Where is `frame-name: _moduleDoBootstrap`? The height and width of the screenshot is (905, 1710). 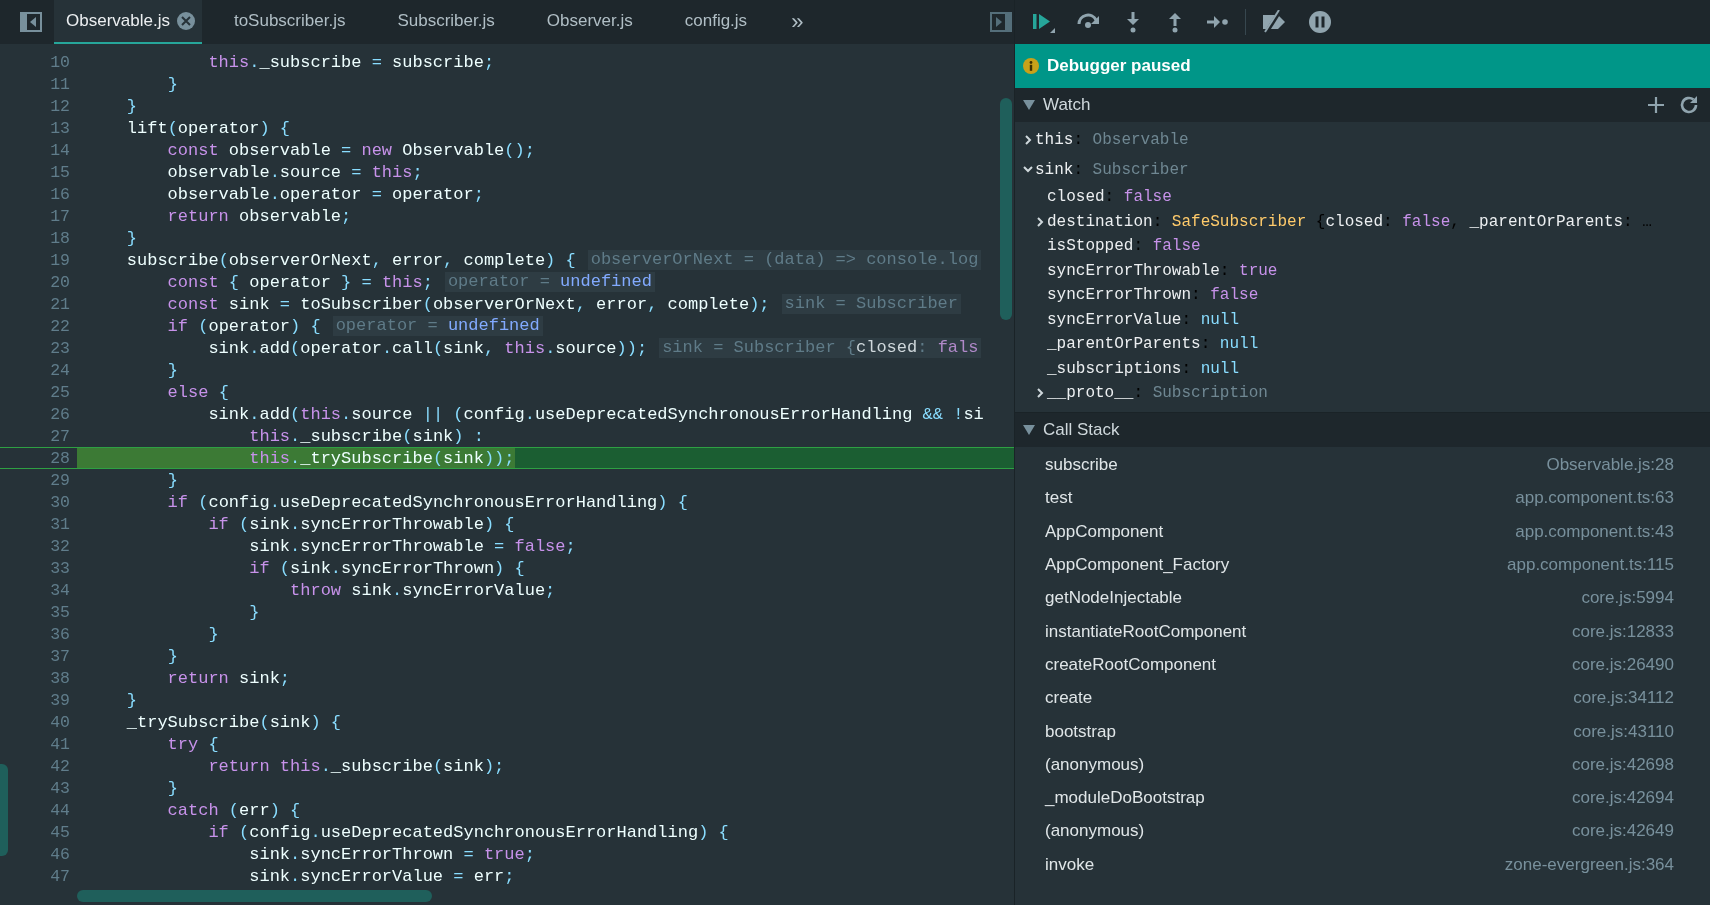
frame-name: _moduleDoBootstrap is located at coordinates (1125, 798).